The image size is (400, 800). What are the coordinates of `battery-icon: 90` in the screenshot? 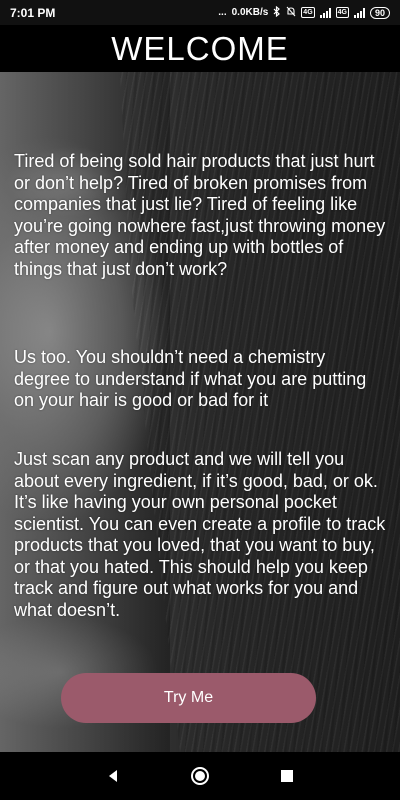 It's located at (379, 12).